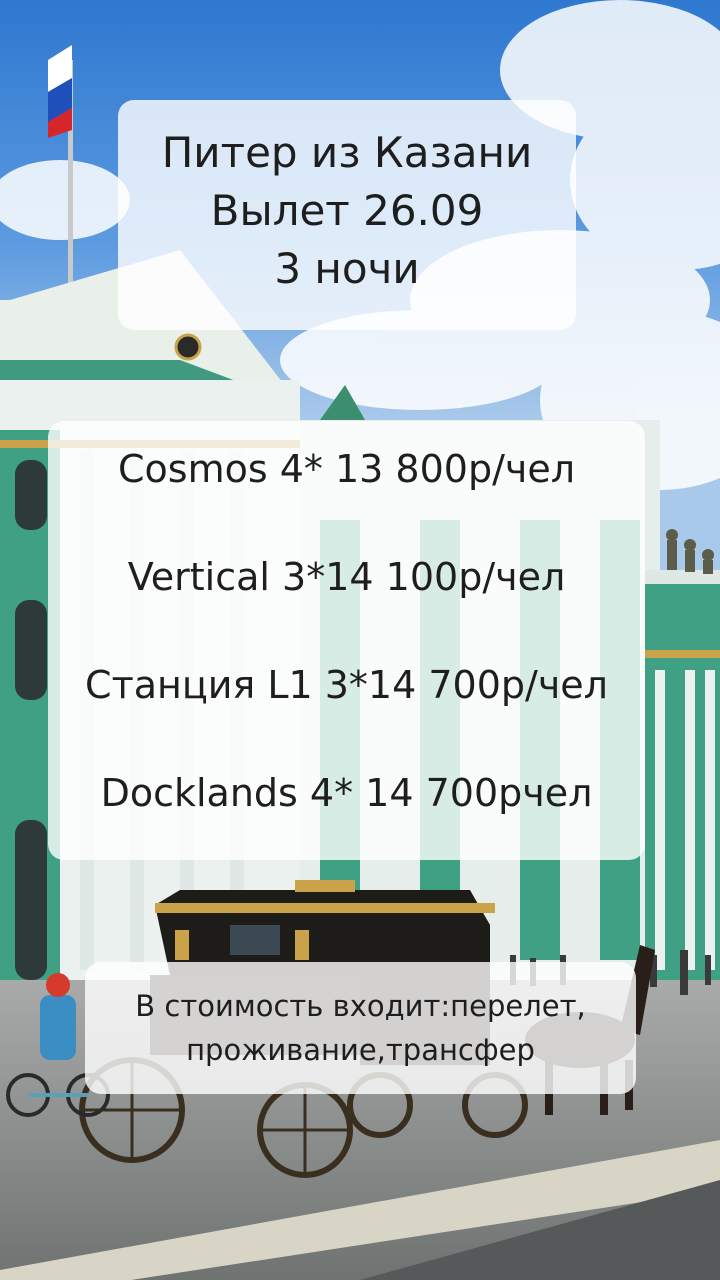  Describe the element at coordinates (346, 469) in the screenshot. I see `price-cosmos: Cosmos 4* 13 800р/чел` at that location.